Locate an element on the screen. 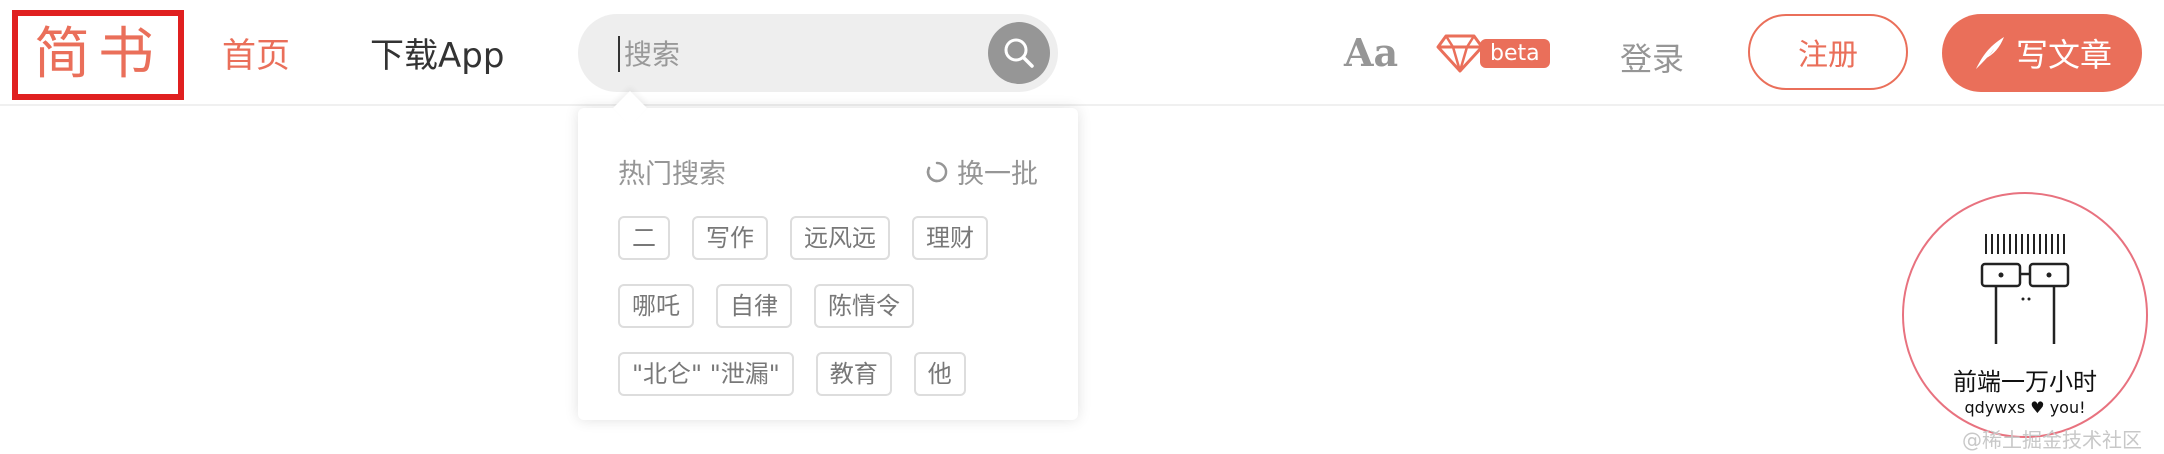  register-button-label: 注册 is located at coordinates (1828, 55).